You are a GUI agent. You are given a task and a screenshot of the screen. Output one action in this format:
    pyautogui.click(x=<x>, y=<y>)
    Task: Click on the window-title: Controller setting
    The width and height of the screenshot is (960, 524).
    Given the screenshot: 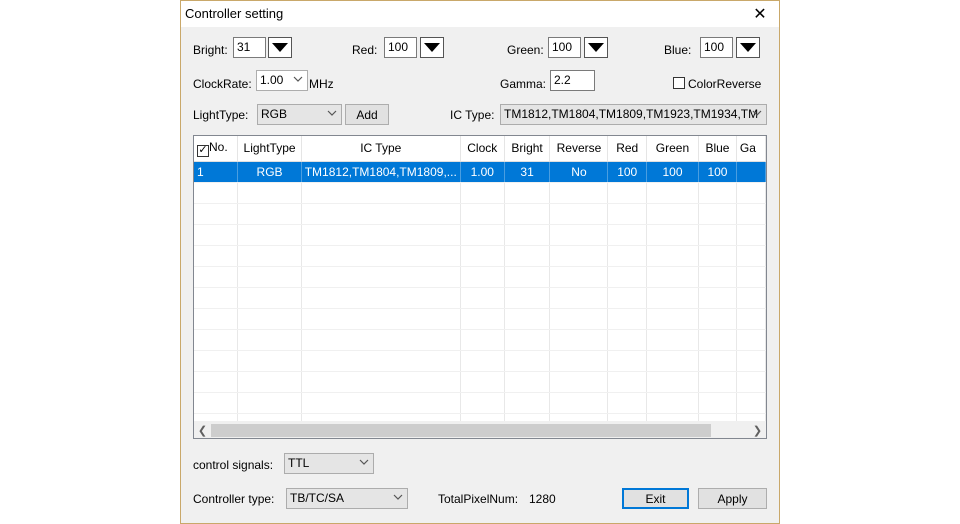 What is the action you would take?
    pyautogui.click(x=234, y=13)
    